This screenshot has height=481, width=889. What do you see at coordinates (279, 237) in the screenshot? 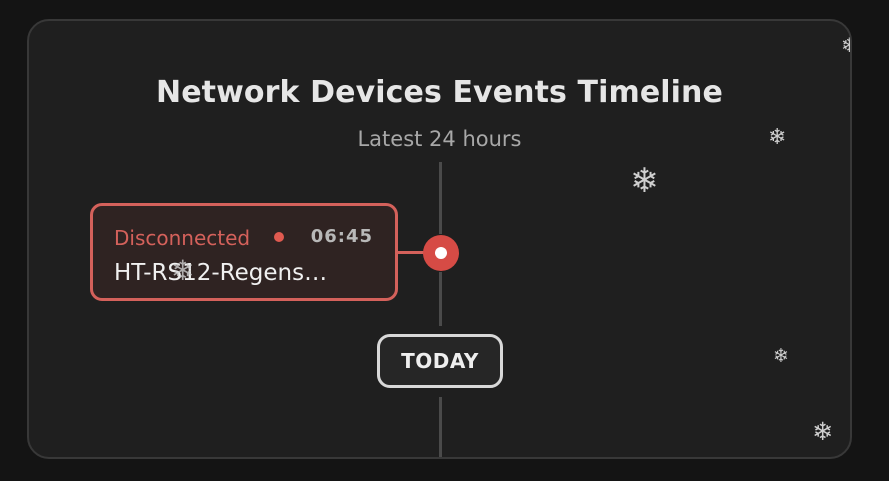
I see `status-dot-icon` at bounding box center [279, 237].